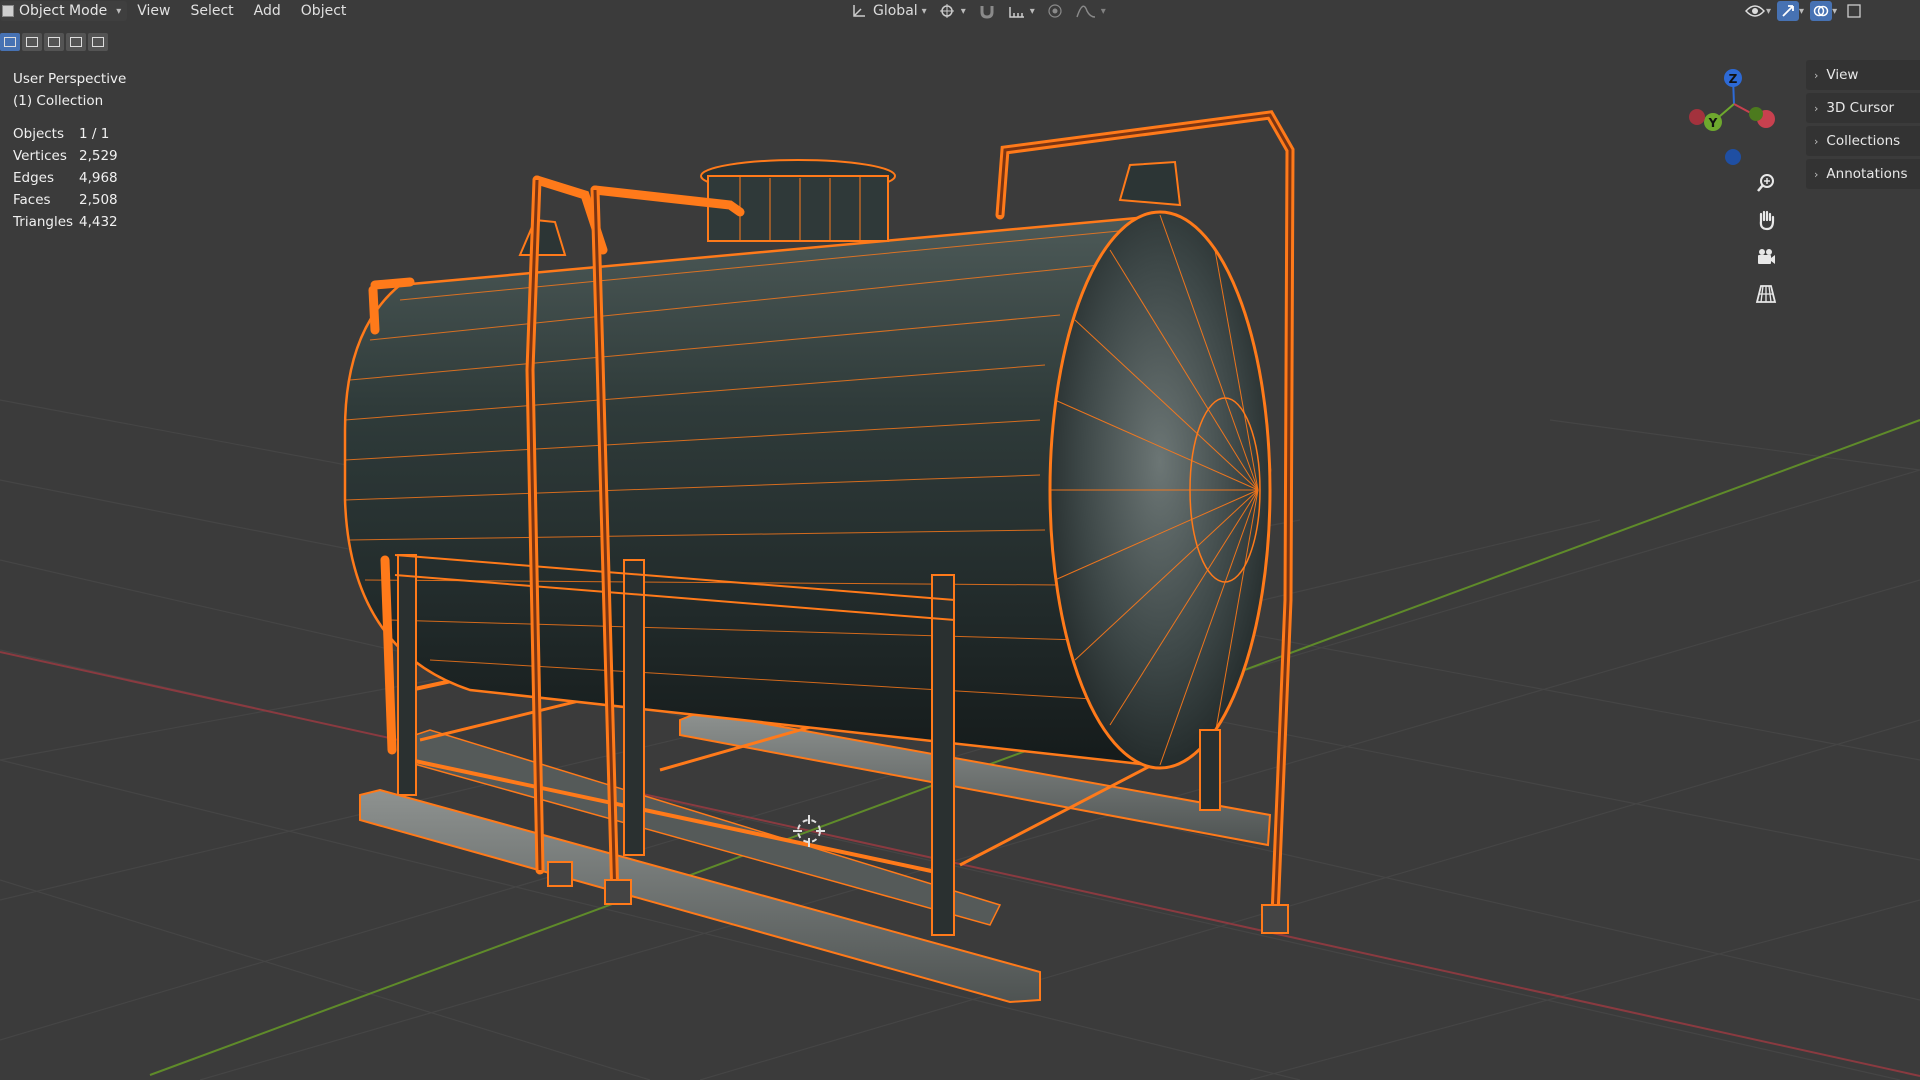 The width and height of the screenshot is (1920, 1080). Describe the element at coordinates (98, 156) in the screenshot. I see `stat-value: 2,529` at that location.